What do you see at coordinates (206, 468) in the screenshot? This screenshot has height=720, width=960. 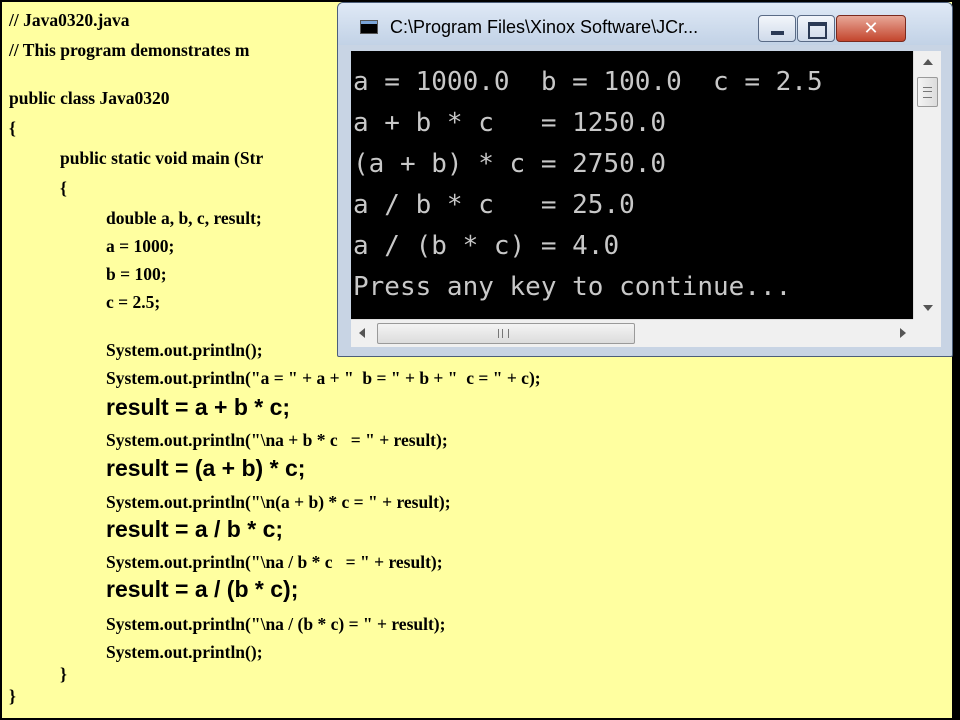 I see `result-line-2: result = (a + b) * c;` at bounding box center [206, 468].